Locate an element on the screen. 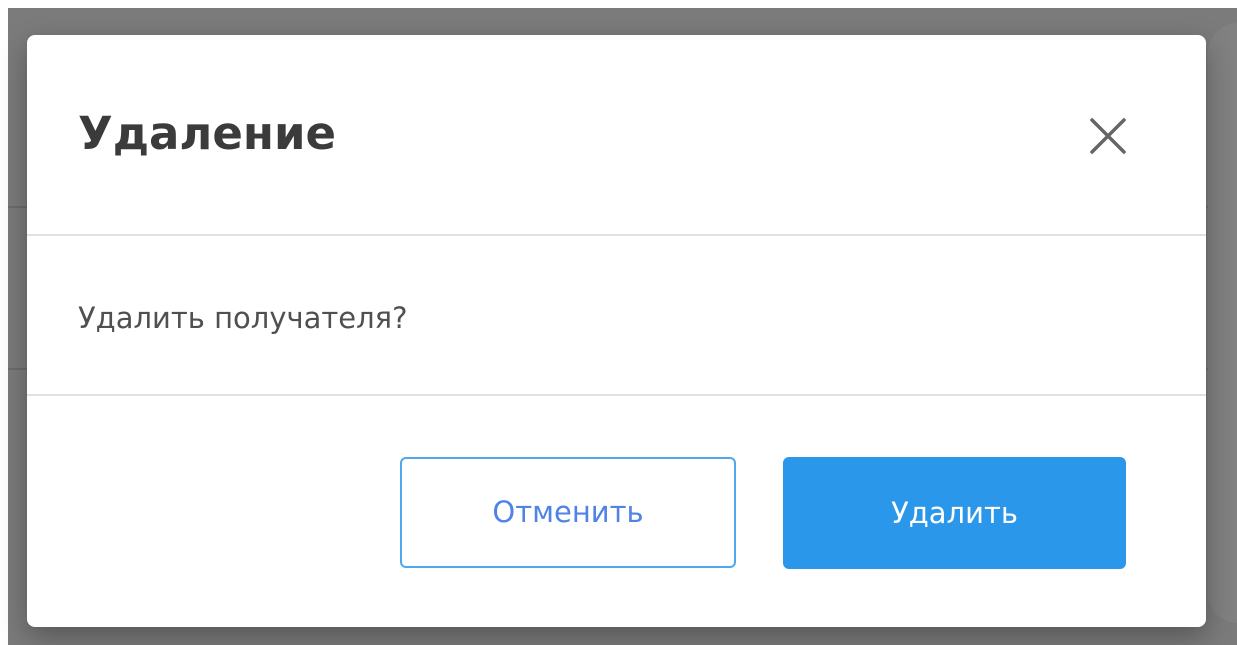 Image resolution: width=1237 pixels, height=645 pixels. delete-button: Удалить is located at coordinates (954, 513).